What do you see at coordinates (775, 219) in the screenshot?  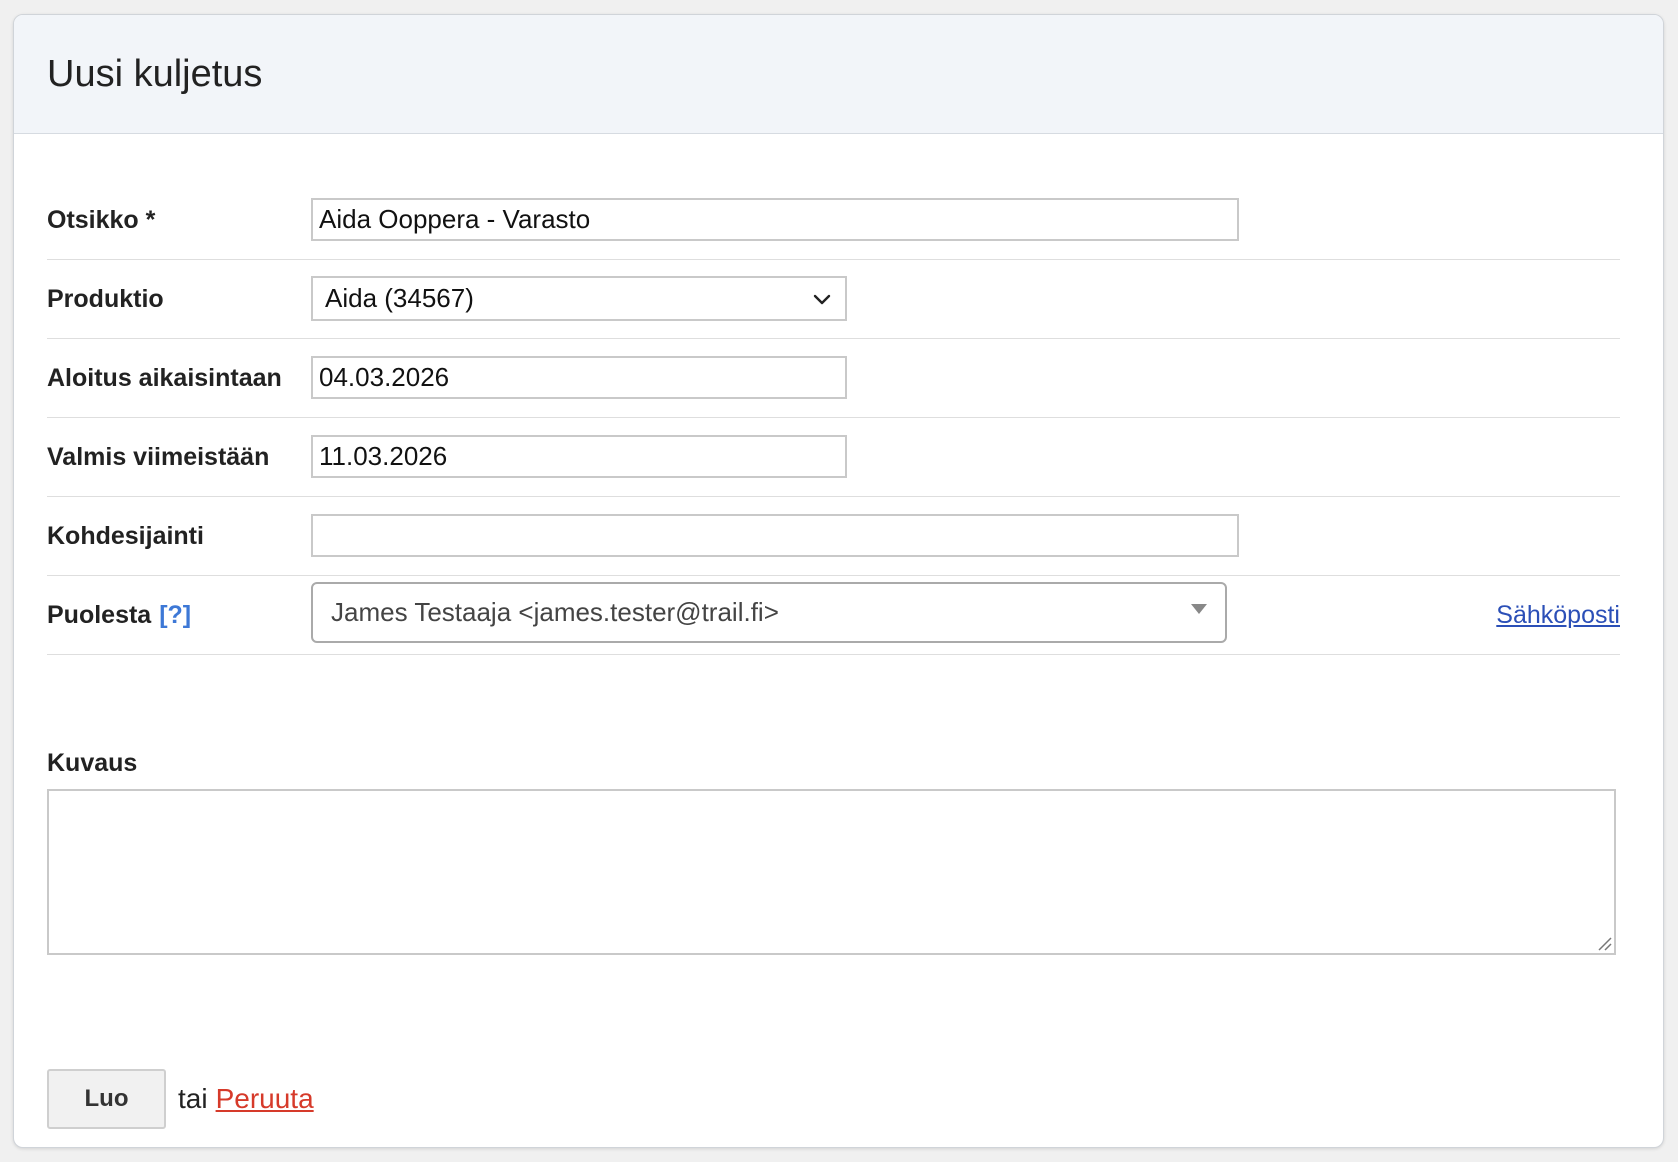 I see `title-input: Aida Ooppera - Varasto` at bounding box center [775, 219].